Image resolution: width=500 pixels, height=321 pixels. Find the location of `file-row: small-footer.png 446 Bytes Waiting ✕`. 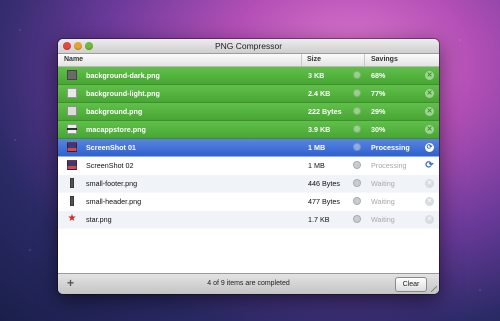

file-row: small-footer.png 446 Bytes Waiting ✕ is located at coordinates (248, 184).